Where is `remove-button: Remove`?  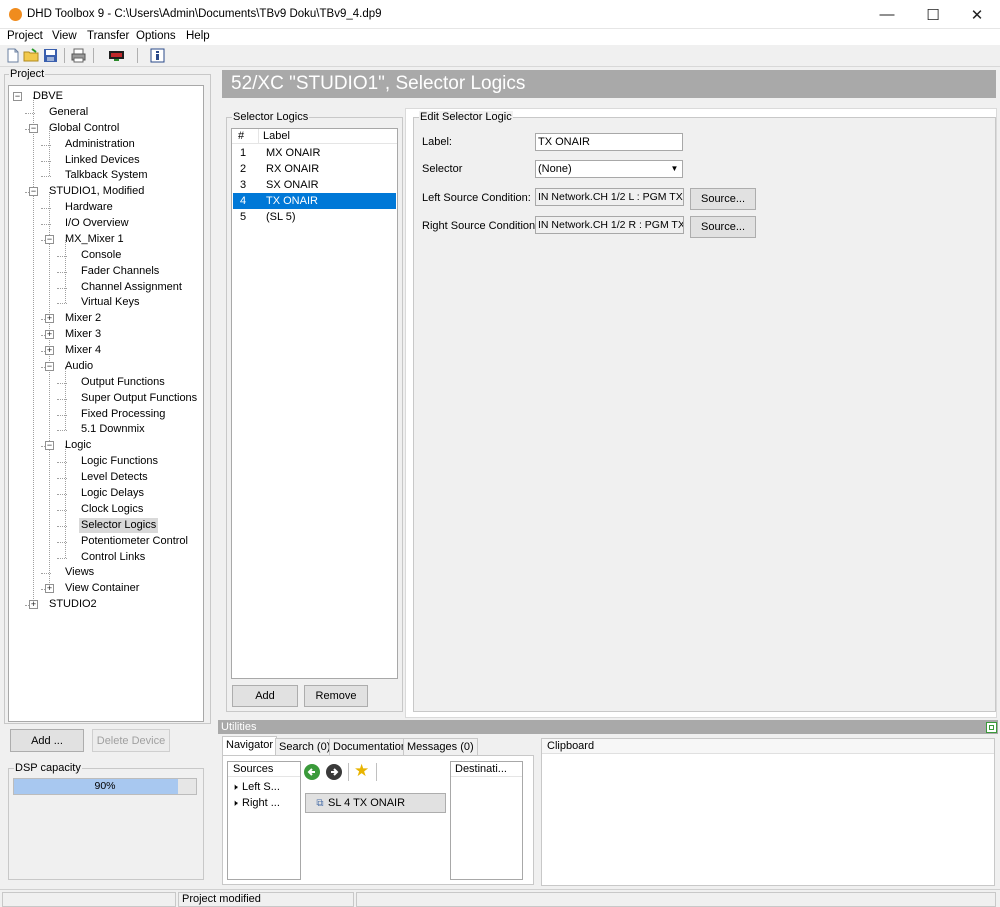 remove-button: Remove is located at coordinates (336, 696).